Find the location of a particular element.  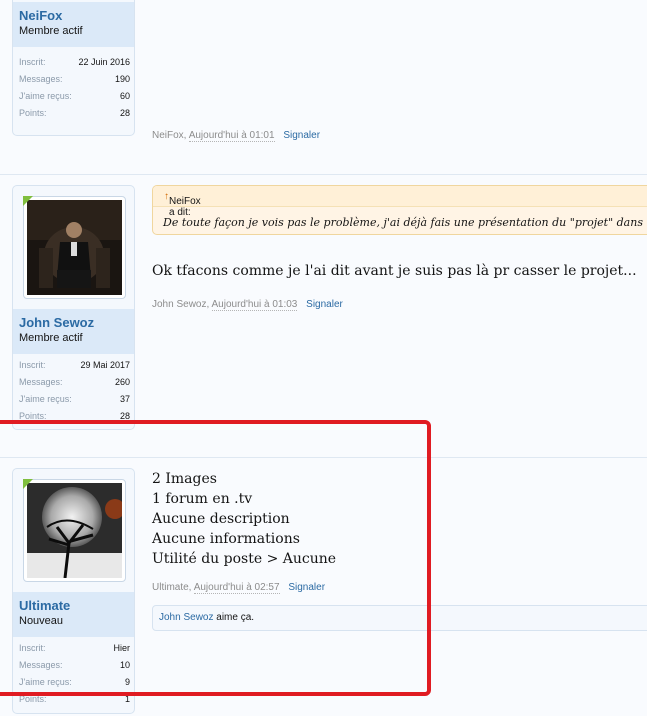

post-date-link: Aujourd'hui à 02:57 is located at coordinates (236, 588).